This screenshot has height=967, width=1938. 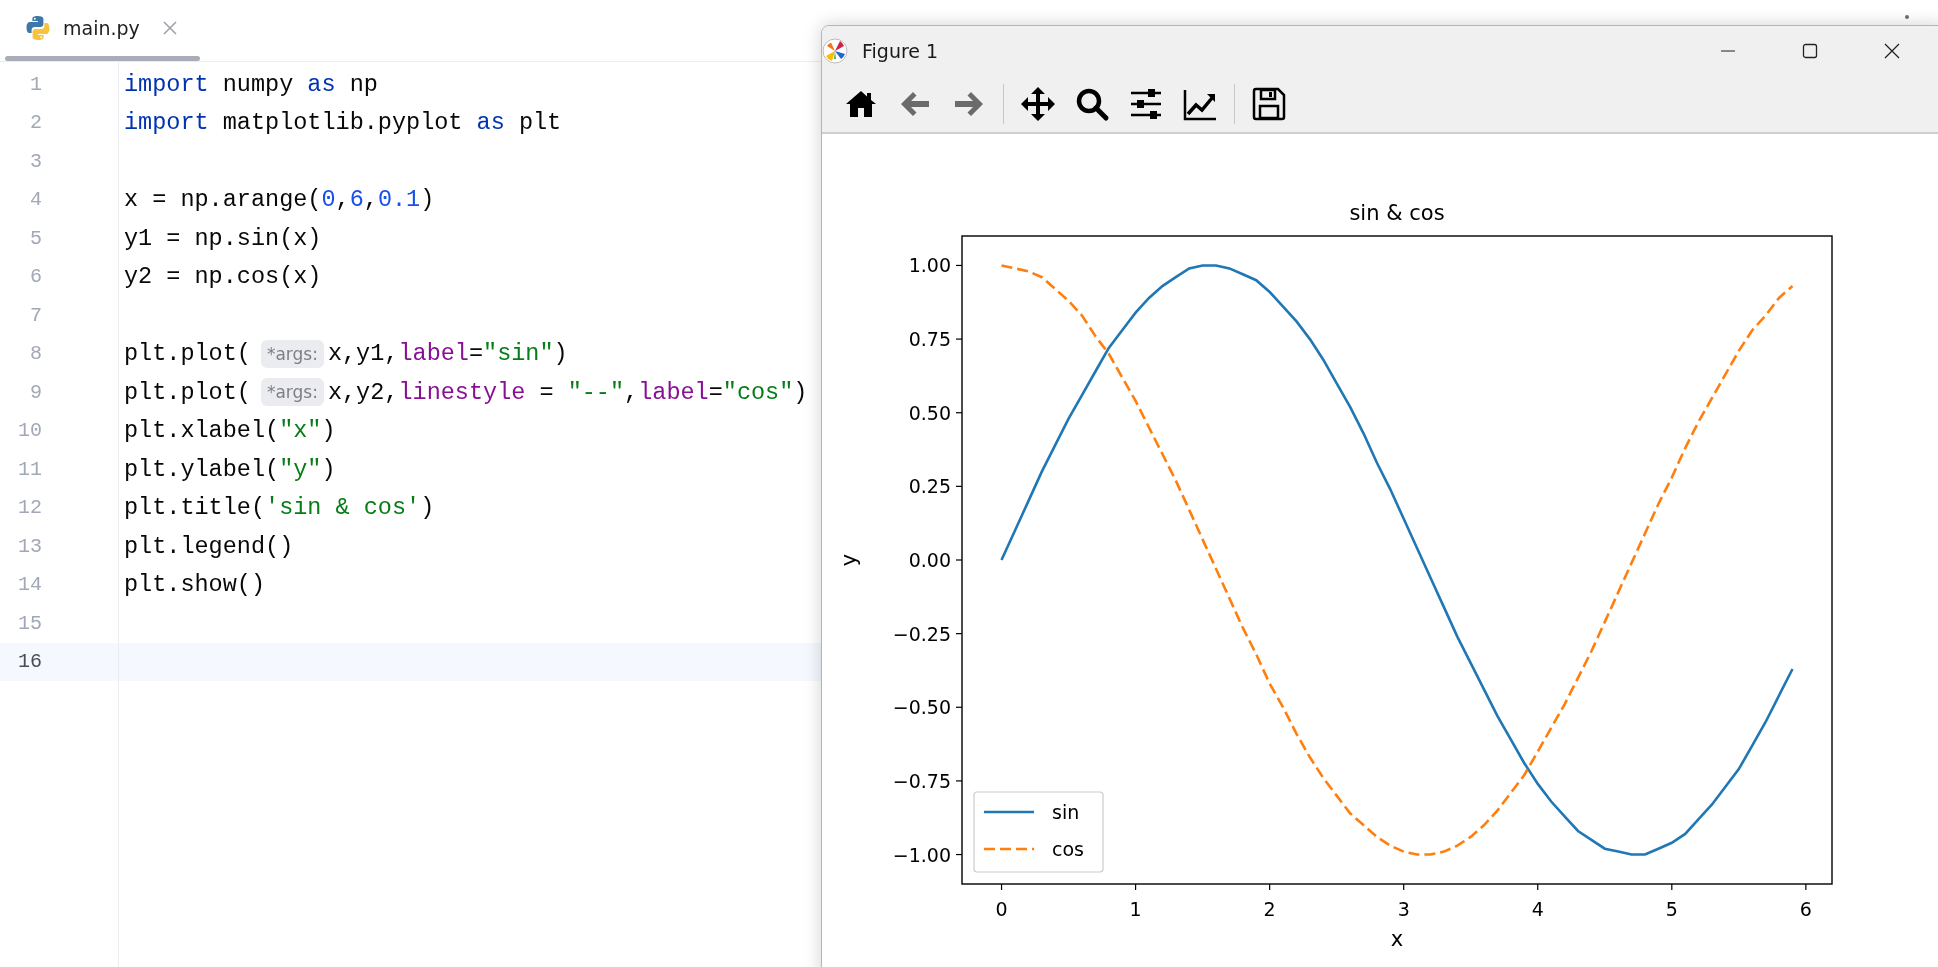 I want to click on axis-label: x, so click(x=1397, y=939).